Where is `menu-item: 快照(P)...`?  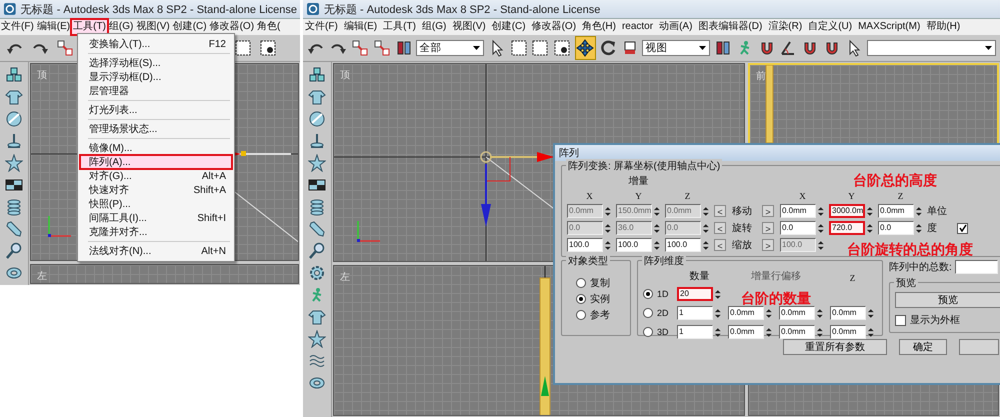 menu-item: 快照(P)... is located at coordinates (156, 204).